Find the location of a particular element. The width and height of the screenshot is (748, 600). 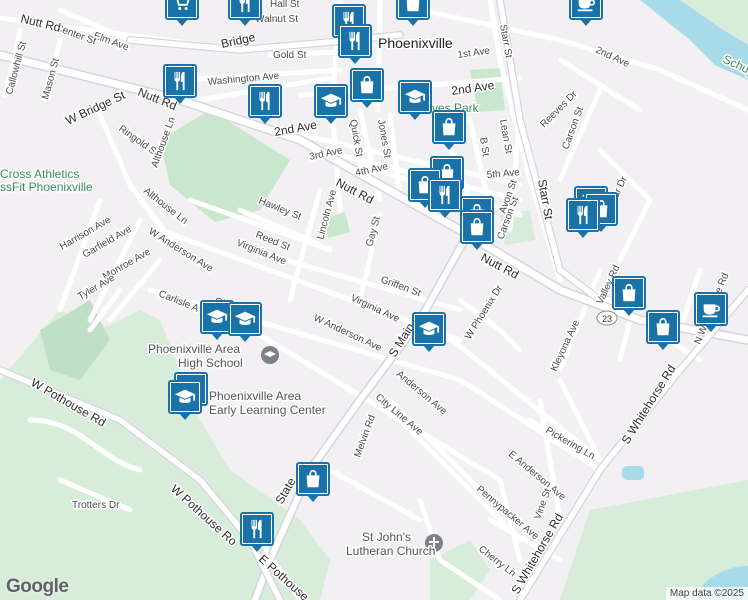

label-virginia-ave-e: Virginia Ave is located at coordinates (375, 309).